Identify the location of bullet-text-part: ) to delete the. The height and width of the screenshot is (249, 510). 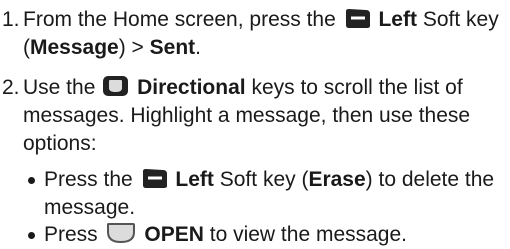
(430, 179).